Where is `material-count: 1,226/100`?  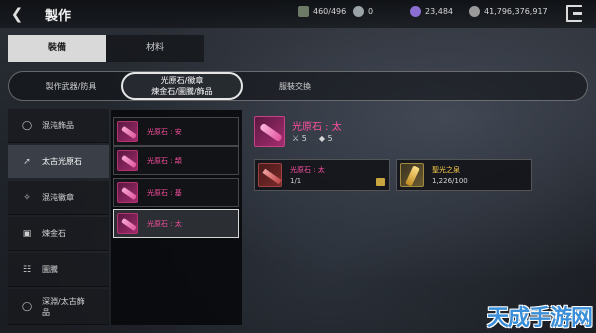
material-count: 1,226/100 is located at coordinates (450, 181).